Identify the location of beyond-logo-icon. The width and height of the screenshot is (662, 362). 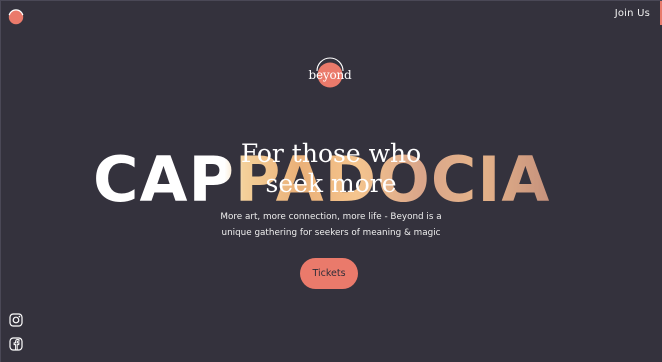
(16, 16).